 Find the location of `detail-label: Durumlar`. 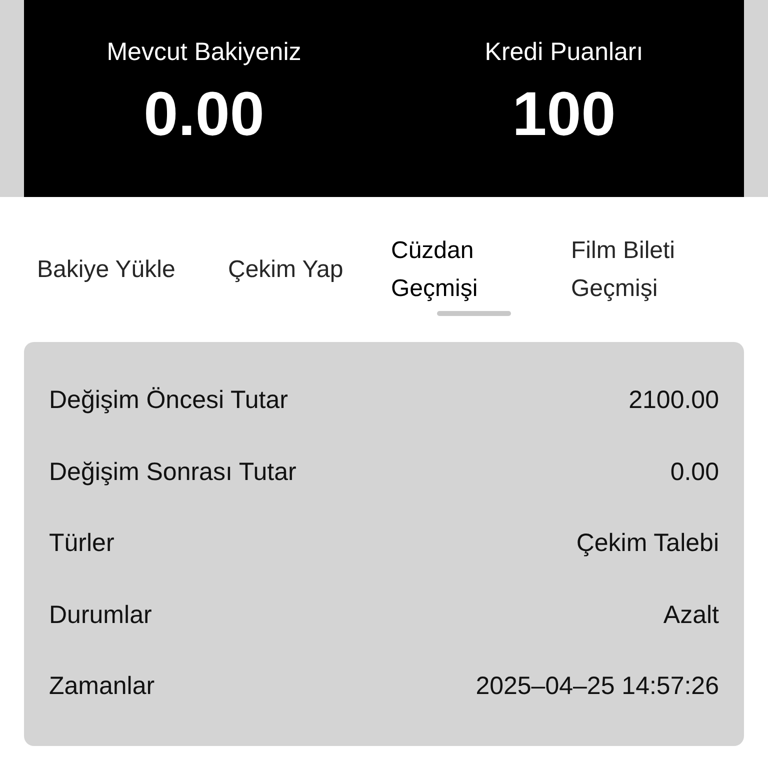

detail-label: Durumlar is located at coordinates (100, 615).